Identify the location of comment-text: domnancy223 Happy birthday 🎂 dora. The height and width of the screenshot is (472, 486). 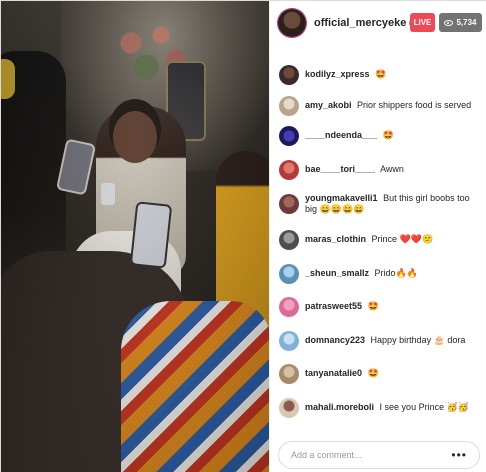
(392, 340).